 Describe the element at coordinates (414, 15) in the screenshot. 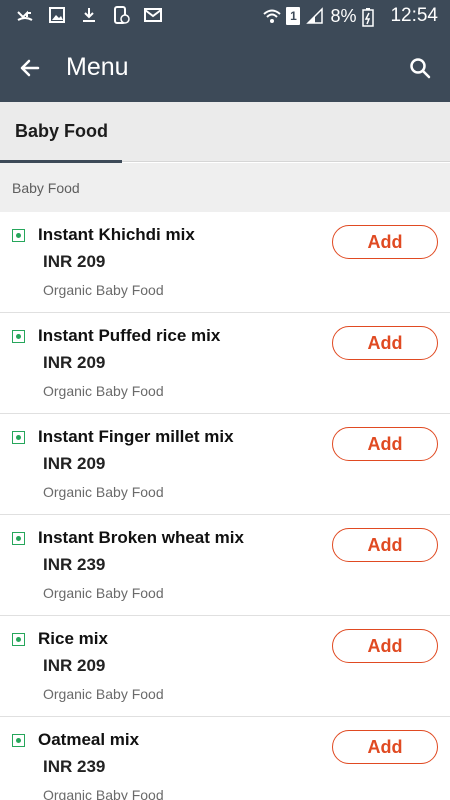

I see `clock: 12:54` at that location.